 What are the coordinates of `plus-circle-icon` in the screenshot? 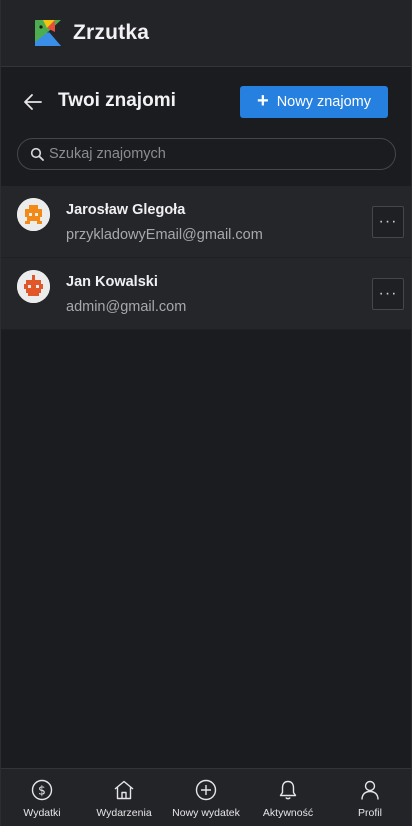 It's located at (206, 790).